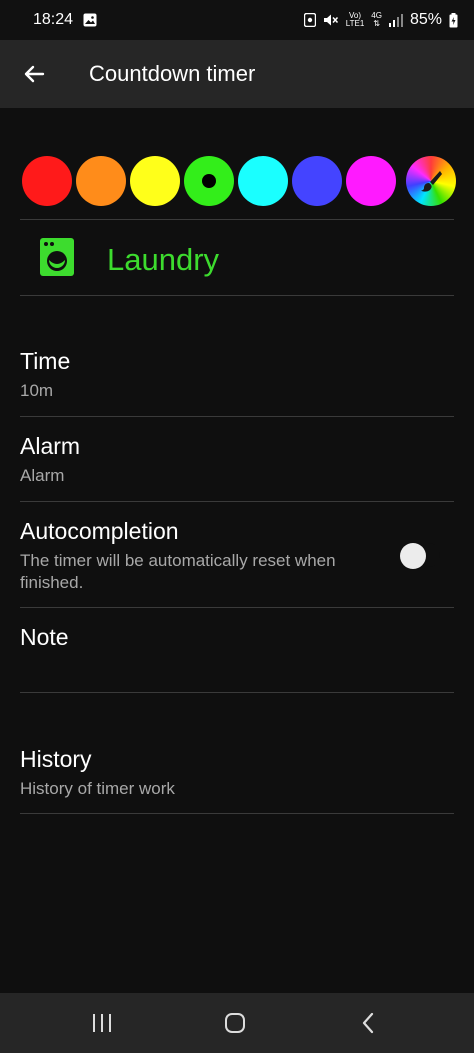 This screenshot has height=1053, width=474. I want to click on history-description: History of timer work, so click(97, 788).